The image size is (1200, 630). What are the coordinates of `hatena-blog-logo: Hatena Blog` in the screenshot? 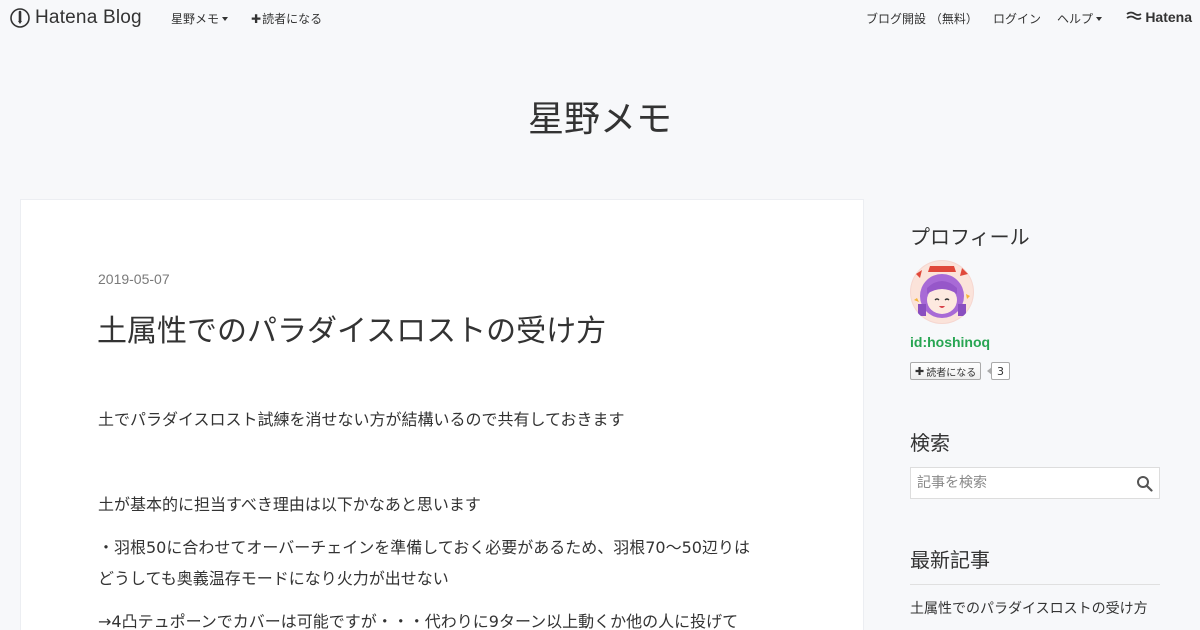 It's located at (76, 18).